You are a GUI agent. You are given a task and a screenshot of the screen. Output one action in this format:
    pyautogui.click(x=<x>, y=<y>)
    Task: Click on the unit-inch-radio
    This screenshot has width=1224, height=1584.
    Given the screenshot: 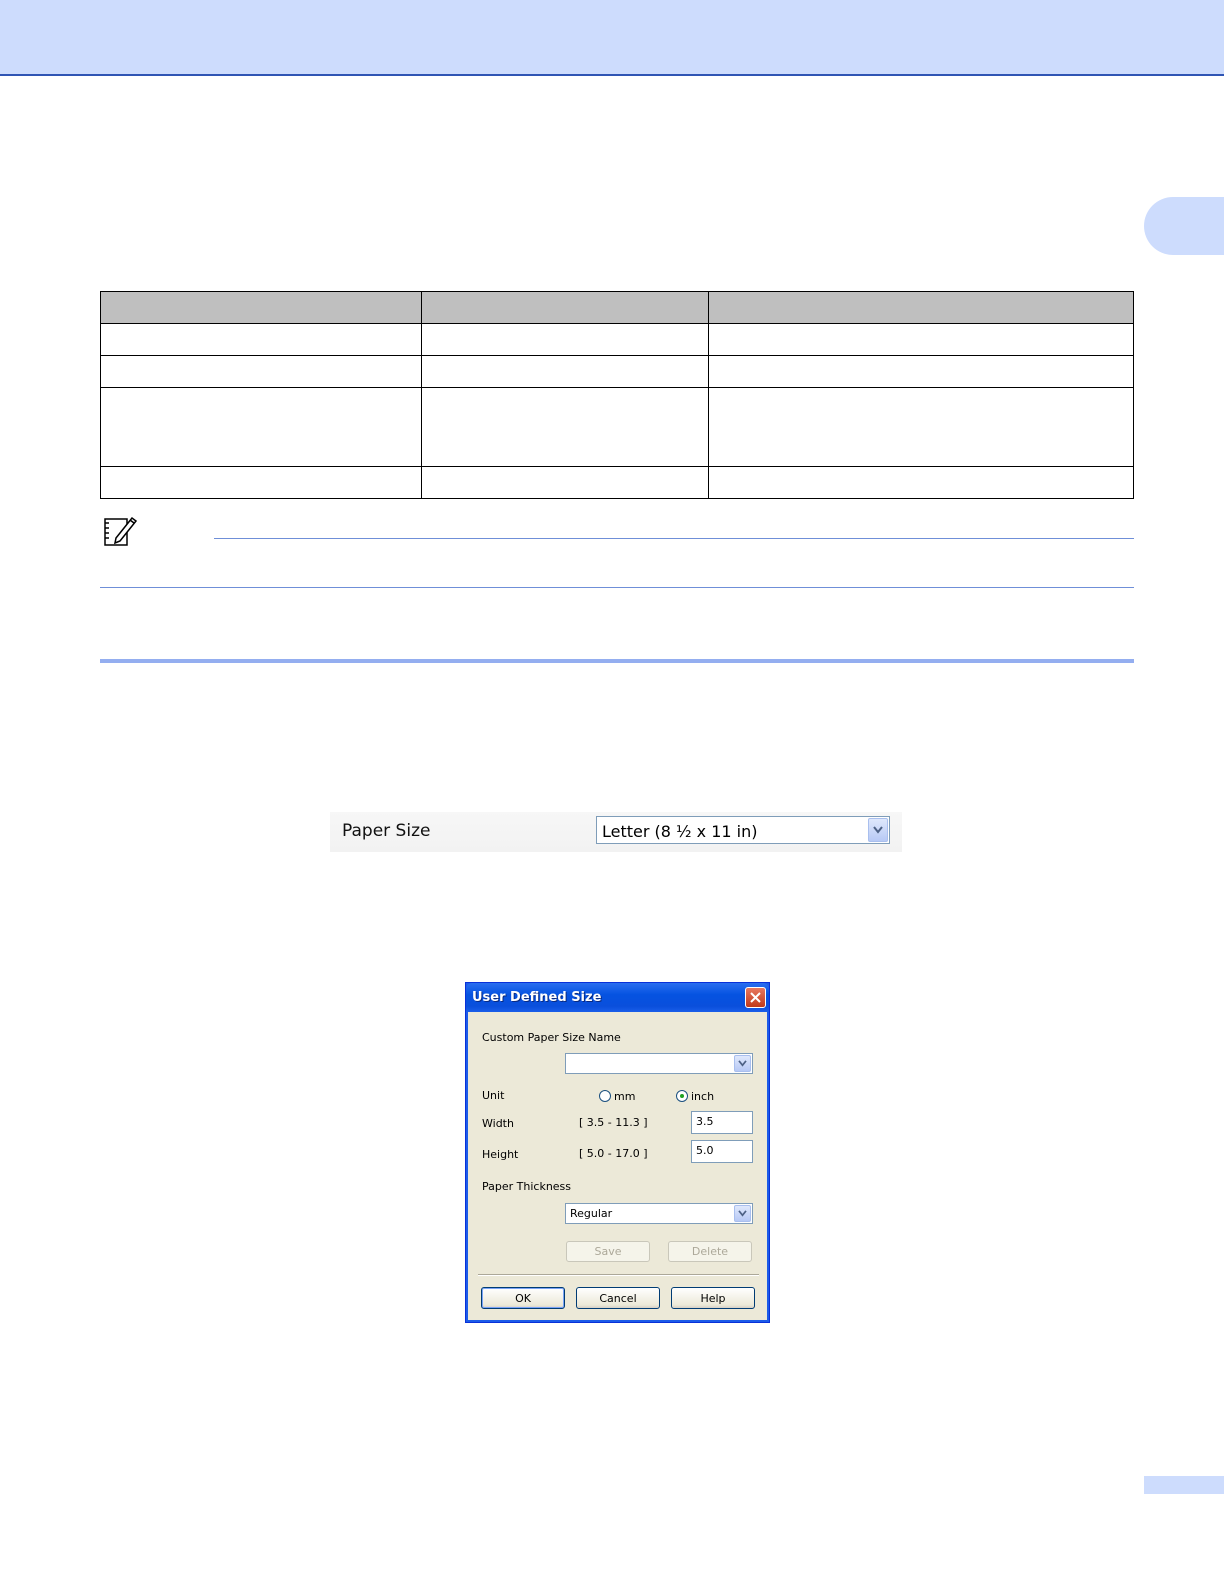 What is the action you would take?
    pyautogui.click(x=682, y=1096)
    